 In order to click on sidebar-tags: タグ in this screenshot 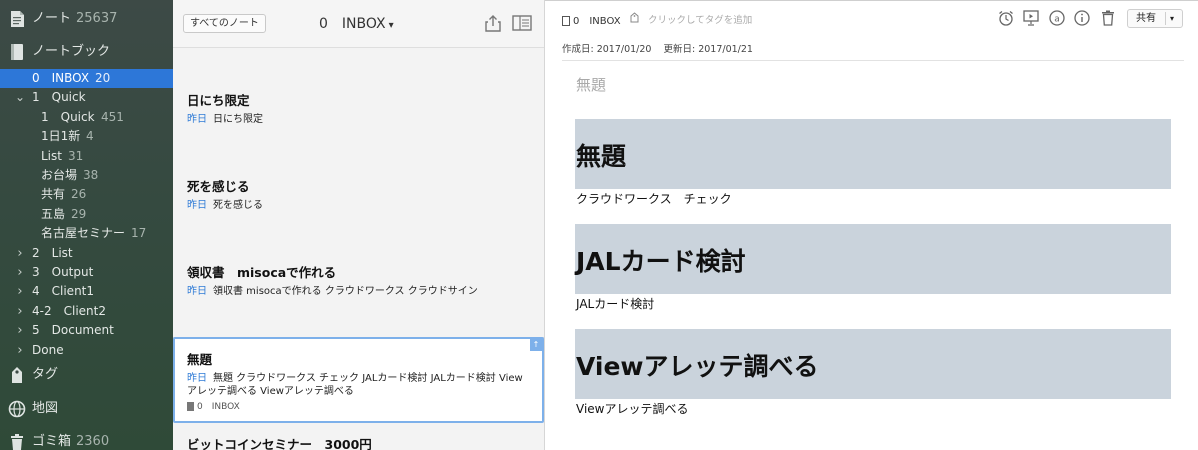, I will do `click(86, 375)`.